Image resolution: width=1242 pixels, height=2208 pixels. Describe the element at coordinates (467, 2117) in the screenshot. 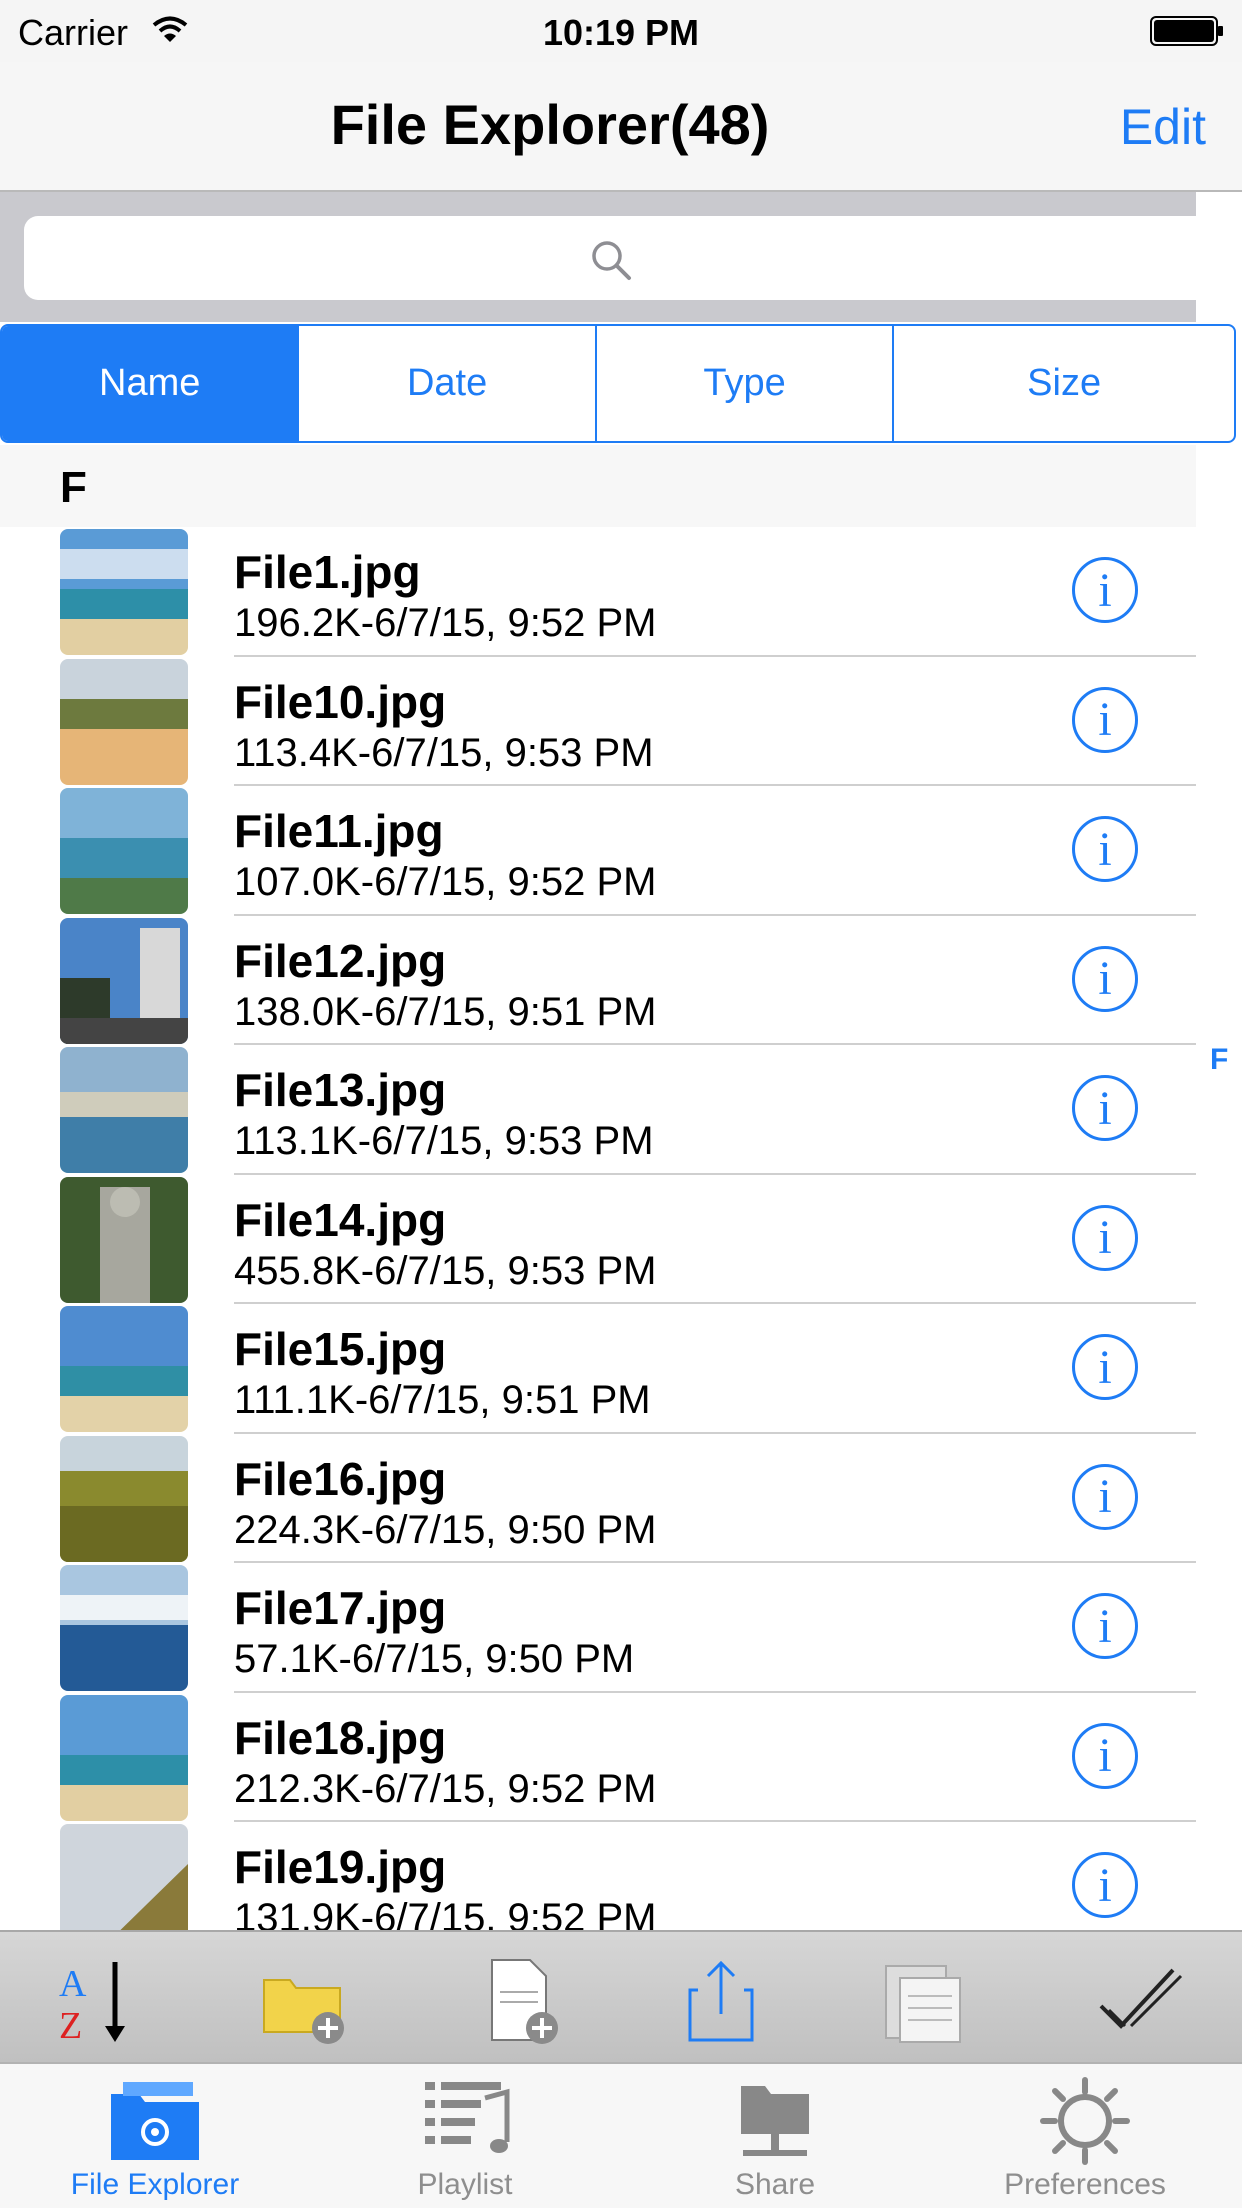

I see `playlist-icon` at that location.